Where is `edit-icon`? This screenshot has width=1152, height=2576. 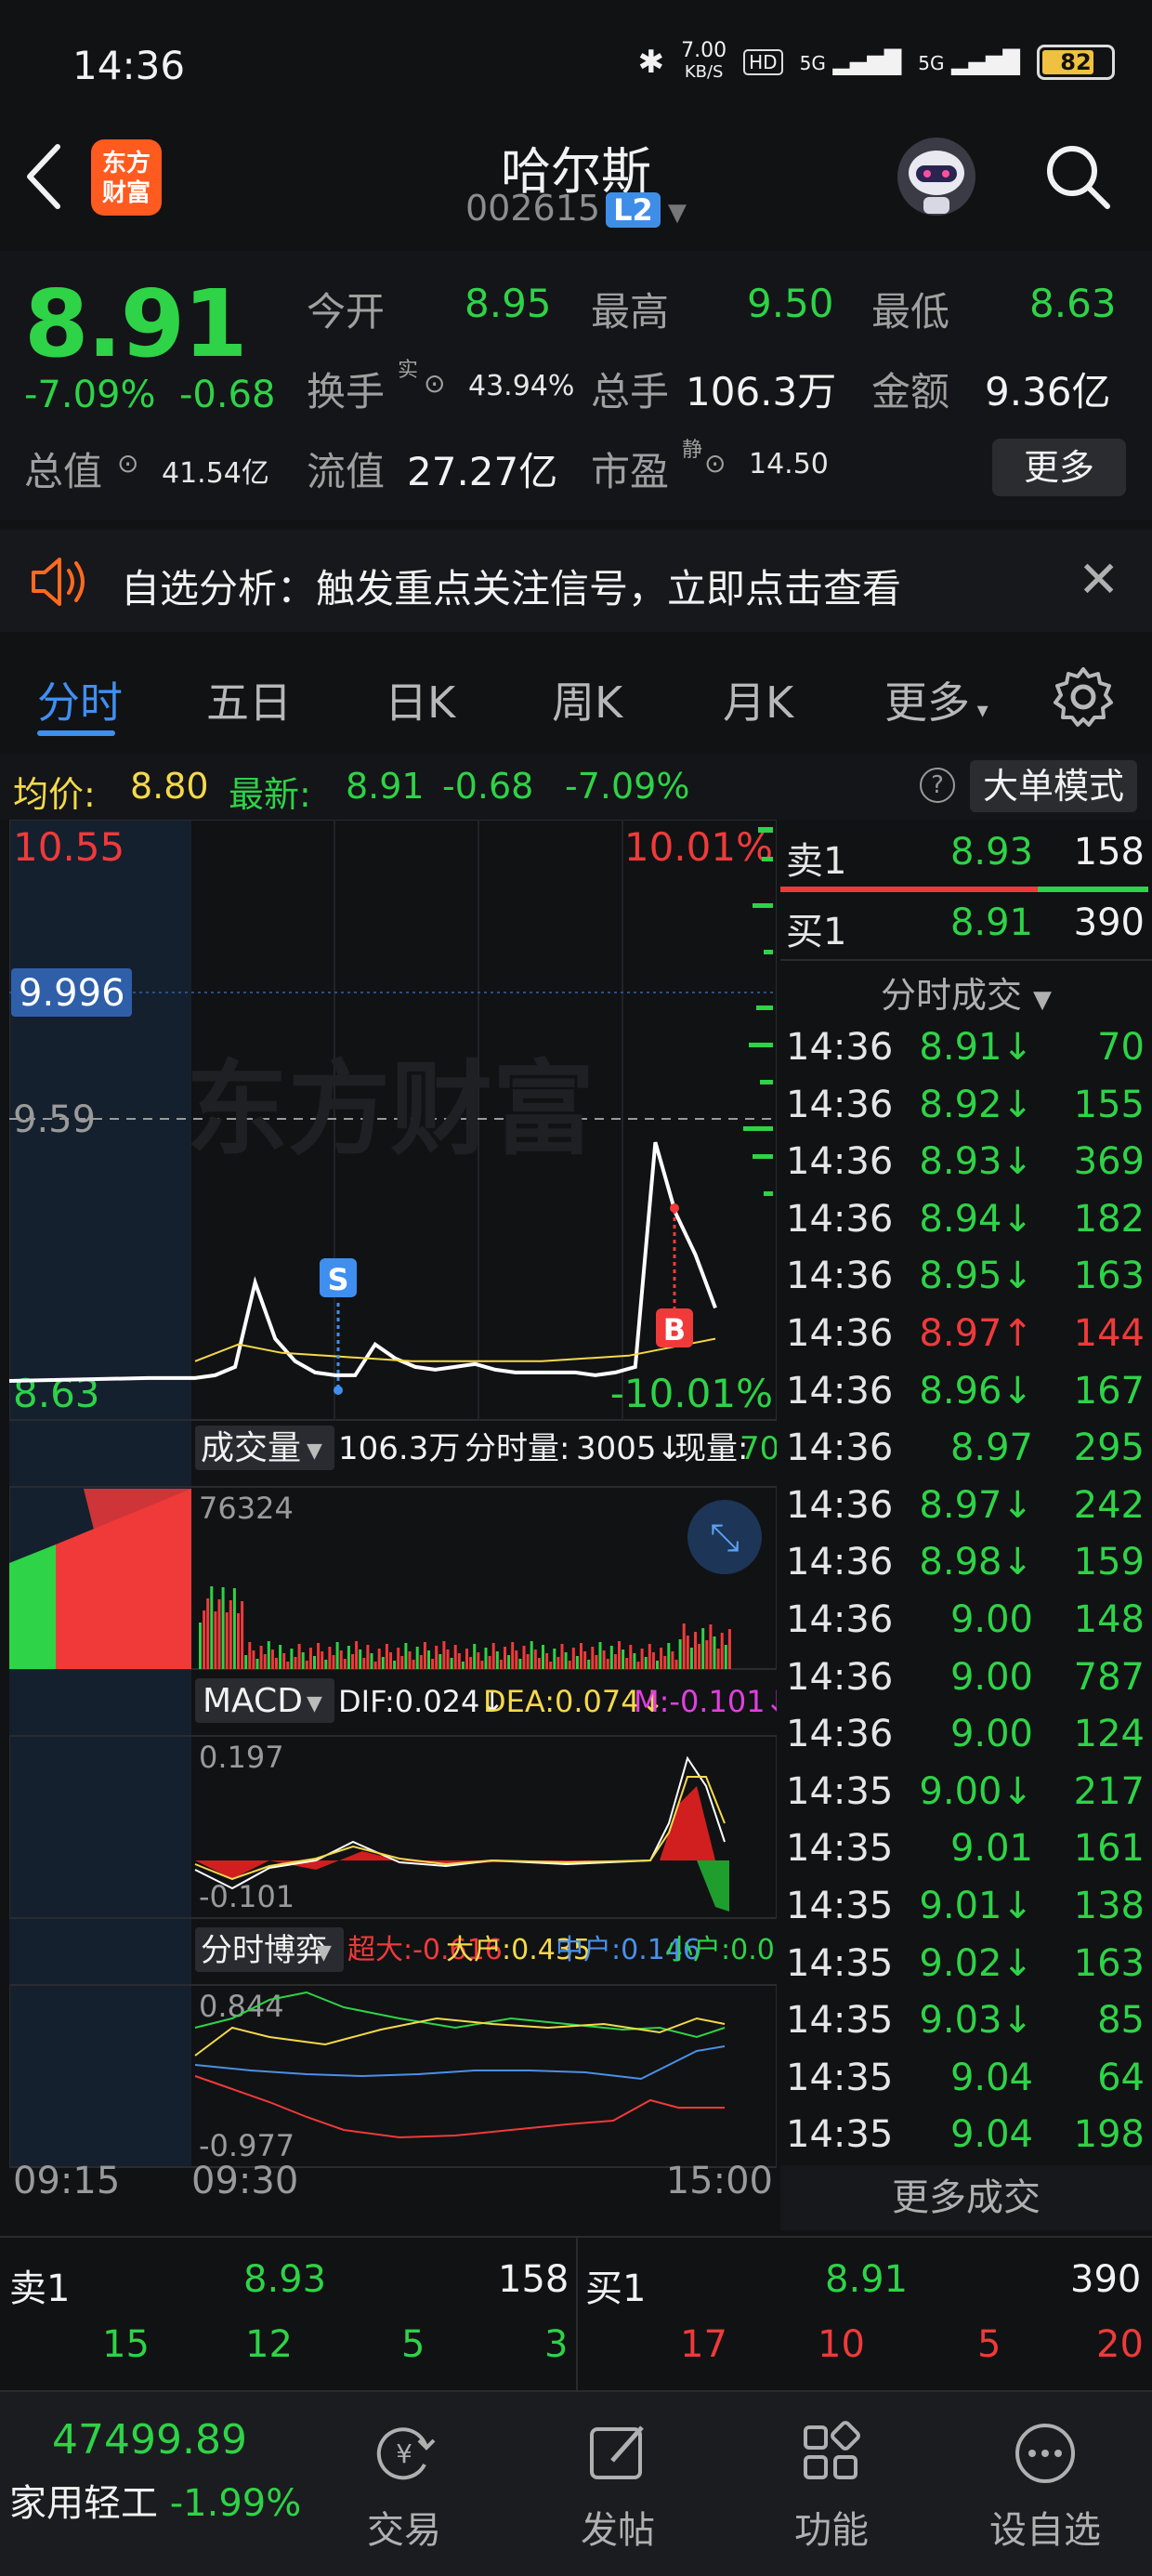 edit-icon is located at coordinates (617, 2452).